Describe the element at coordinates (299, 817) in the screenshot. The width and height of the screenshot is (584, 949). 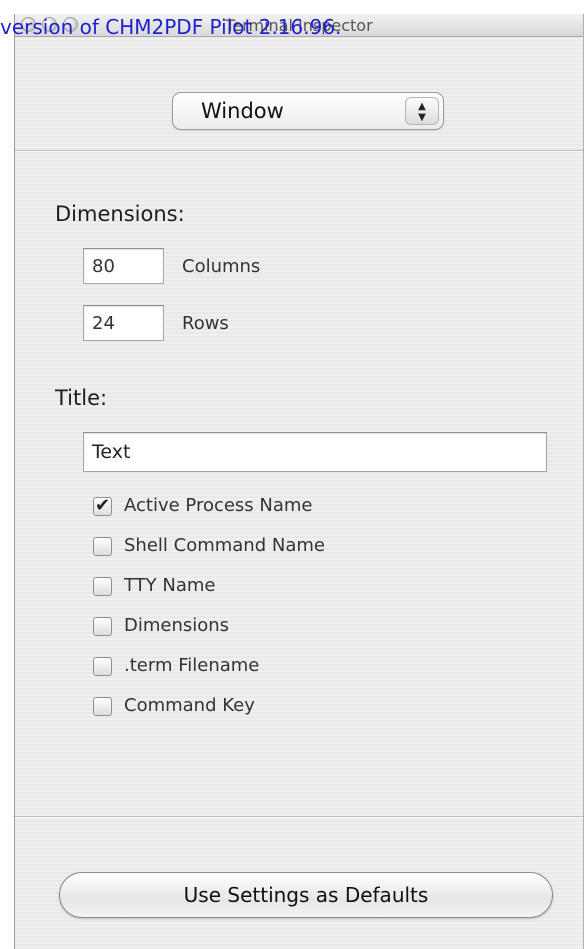
I see `footer-divider` at that location.